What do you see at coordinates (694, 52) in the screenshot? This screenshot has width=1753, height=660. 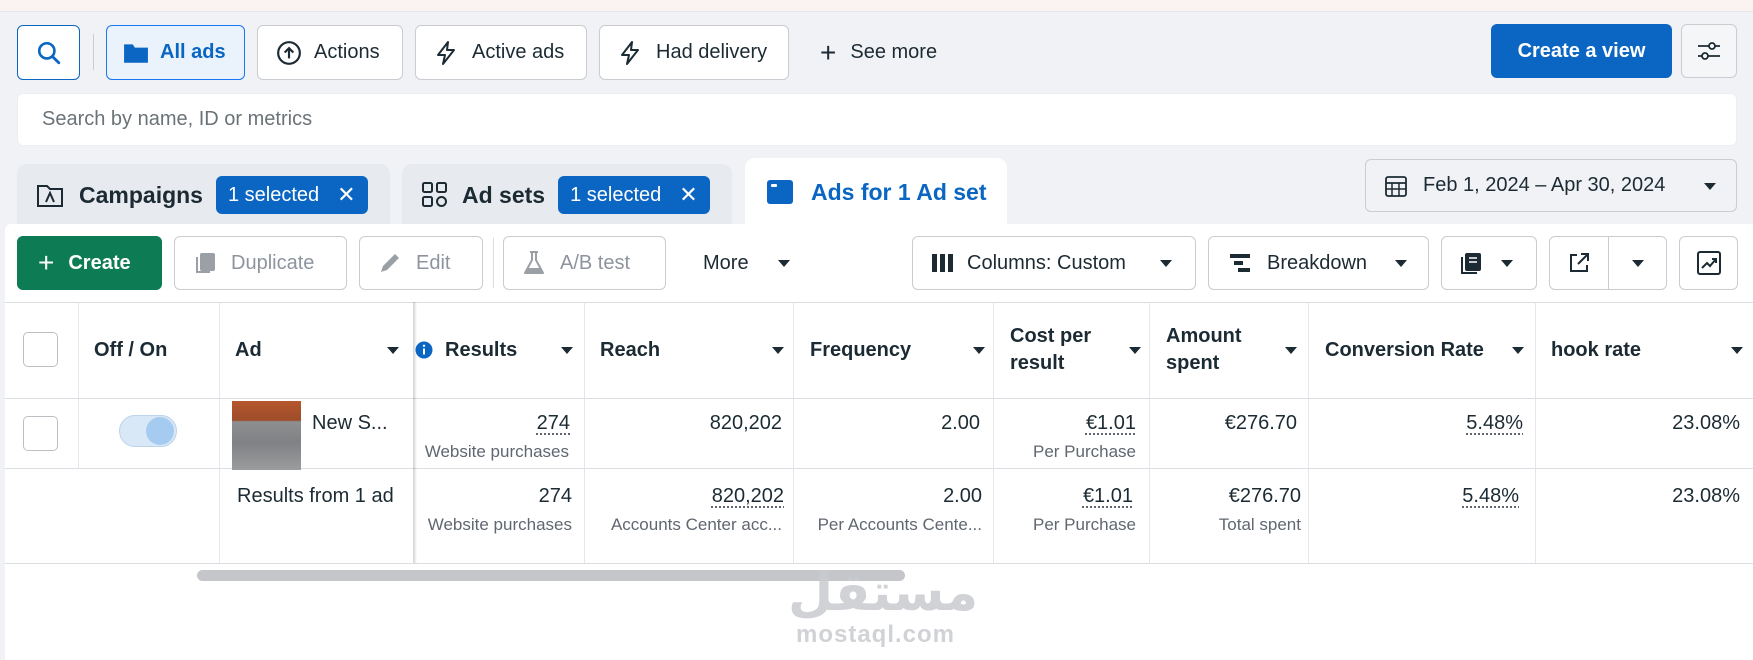 I see `had-delivery-filter: Had delivery` at bounding box center [694, 52].